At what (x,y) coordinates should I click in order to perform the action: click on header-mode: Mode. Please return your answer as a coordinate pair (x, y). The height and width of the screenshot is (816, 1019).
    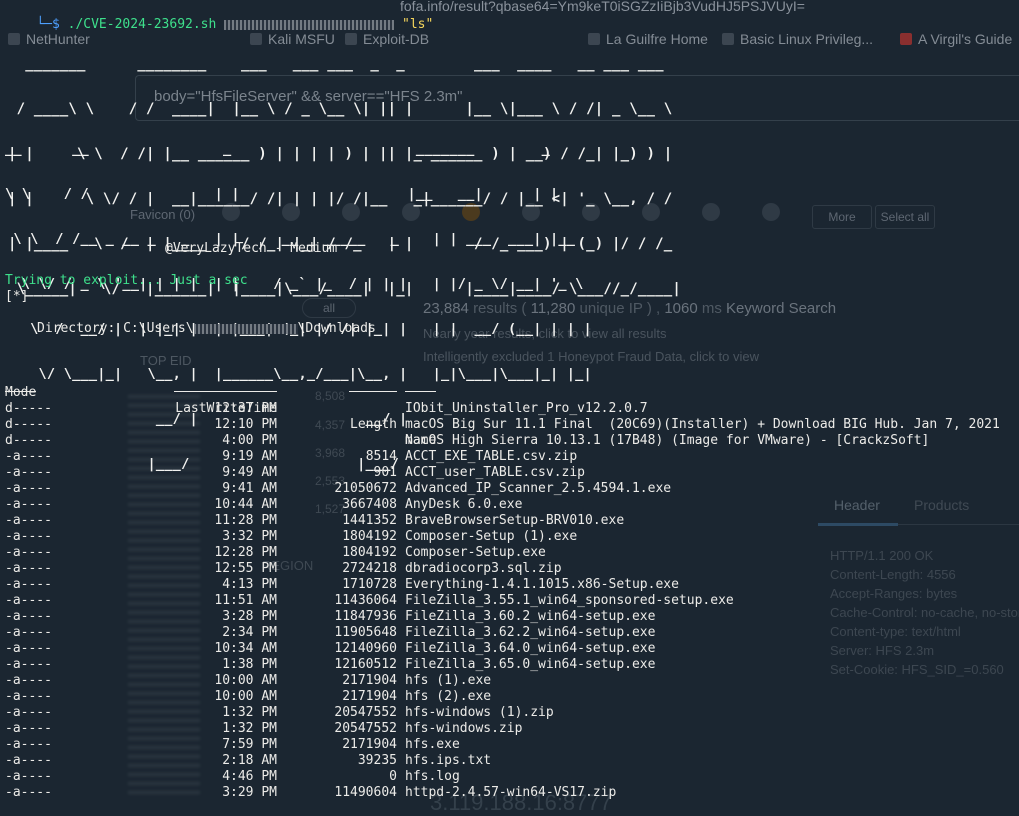
    Looking at the image, I should click on (21, 392).